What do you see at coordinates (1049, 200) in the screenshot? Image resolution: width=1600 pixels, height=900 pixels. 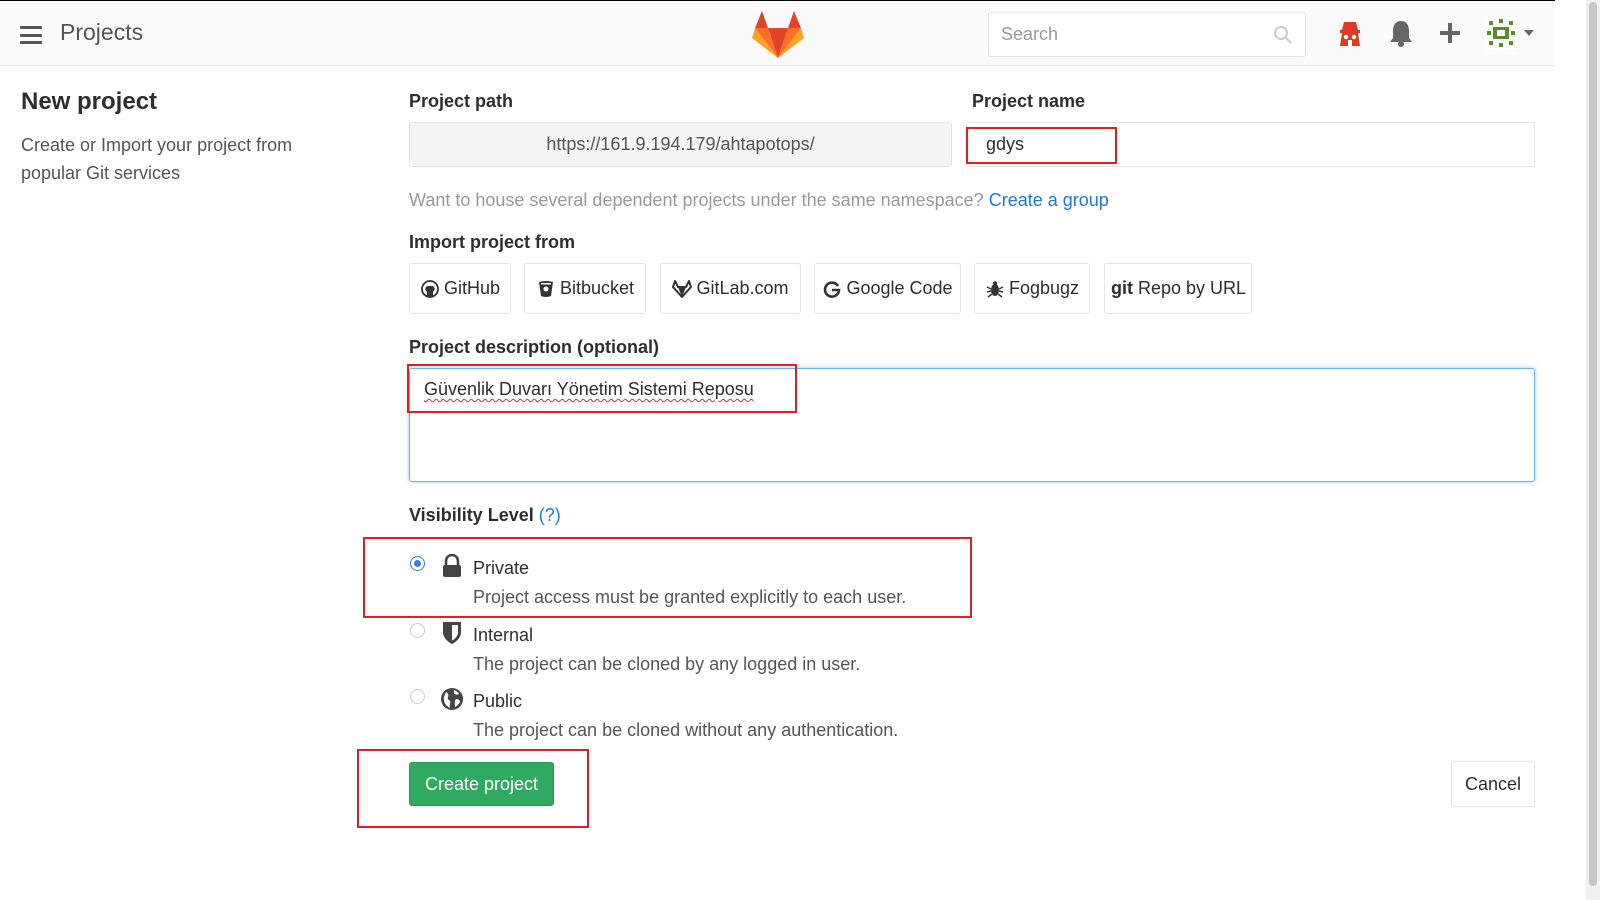 I see `create-group-link: Create a group` at bounding box center [1049, 200].